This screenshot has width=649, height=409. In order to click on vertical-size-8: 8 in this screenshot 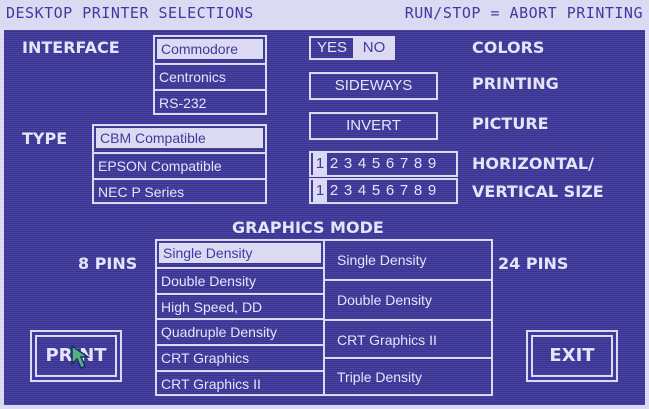, I will do `click(418, 191)`.